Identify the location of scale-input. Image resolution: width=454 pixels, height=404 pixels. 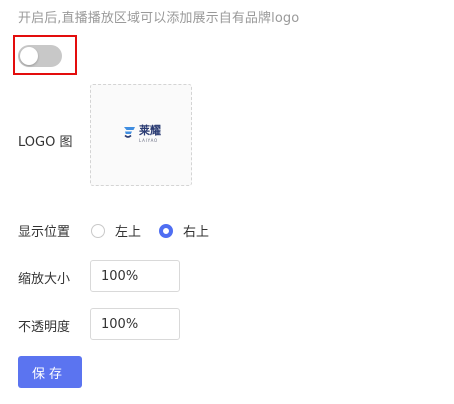
(135, 276).